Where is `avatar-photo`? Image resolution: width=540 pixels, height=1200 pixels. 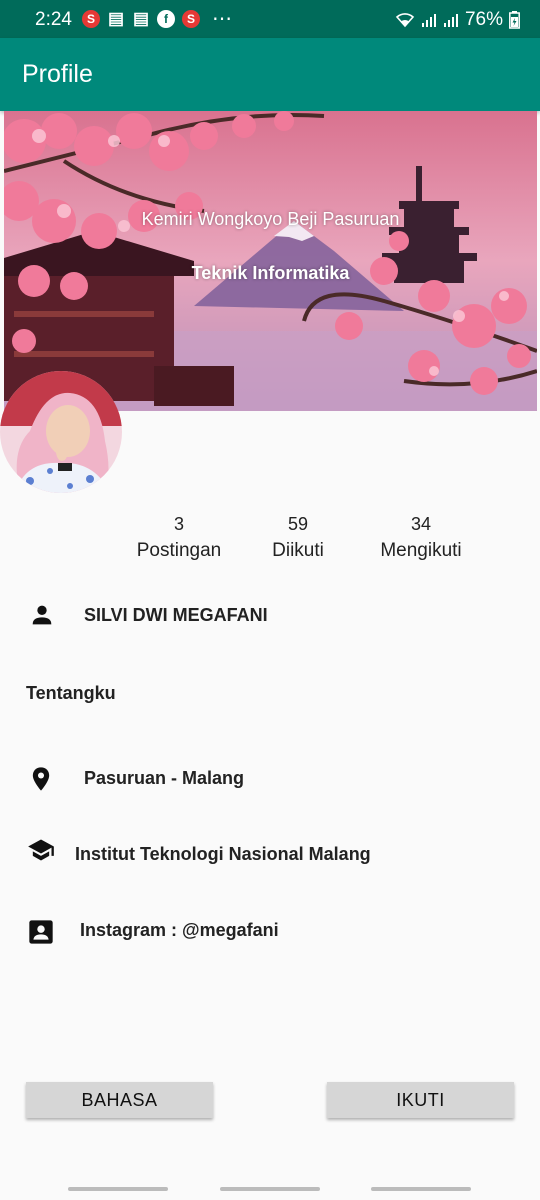 avatar-photo is located at coordinates (61, 432).